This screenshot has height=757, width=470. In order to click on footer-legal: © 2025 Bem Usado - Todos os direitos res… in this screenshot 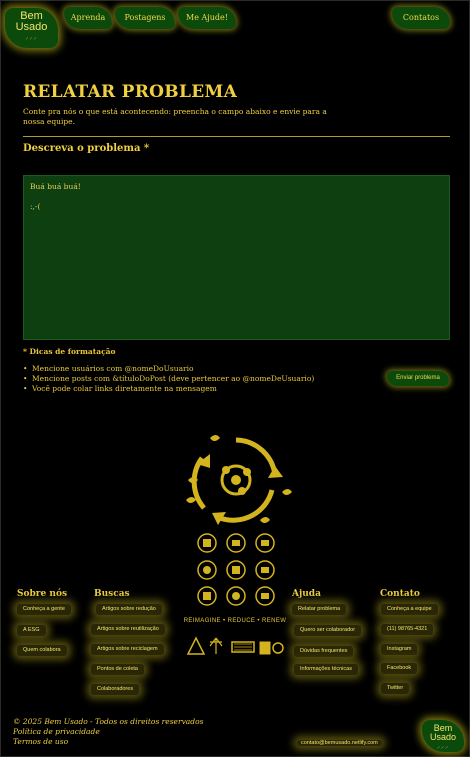, I will do `click(108, 732)`.